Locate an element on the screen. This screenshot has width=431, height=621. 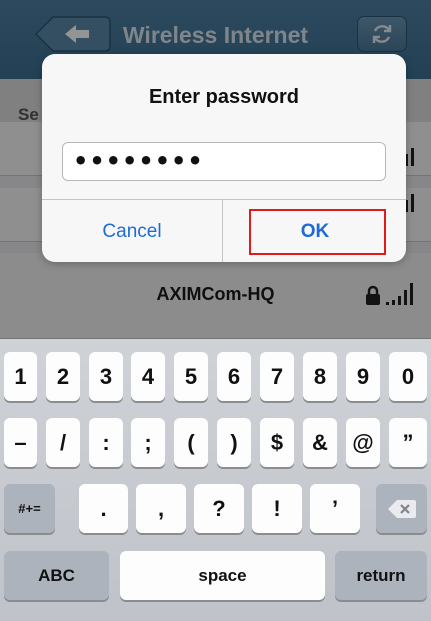
key-1: 1 is located at coordinates (20, 376).